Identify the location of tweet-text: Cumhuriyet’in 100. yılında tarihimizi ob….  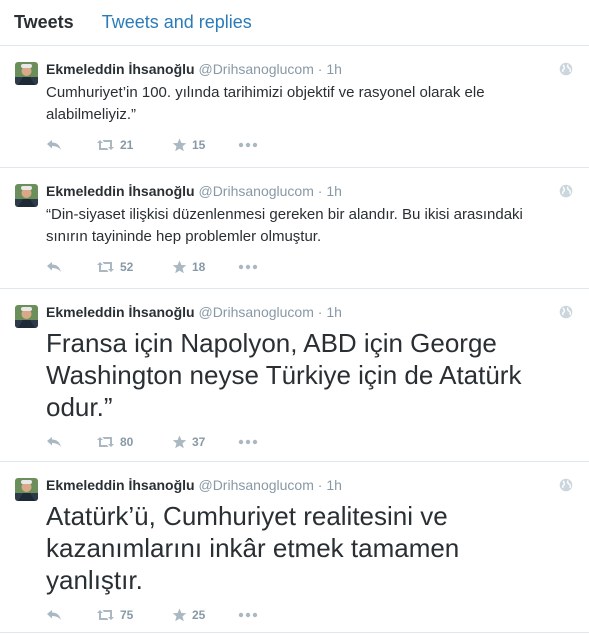
(265, 103).